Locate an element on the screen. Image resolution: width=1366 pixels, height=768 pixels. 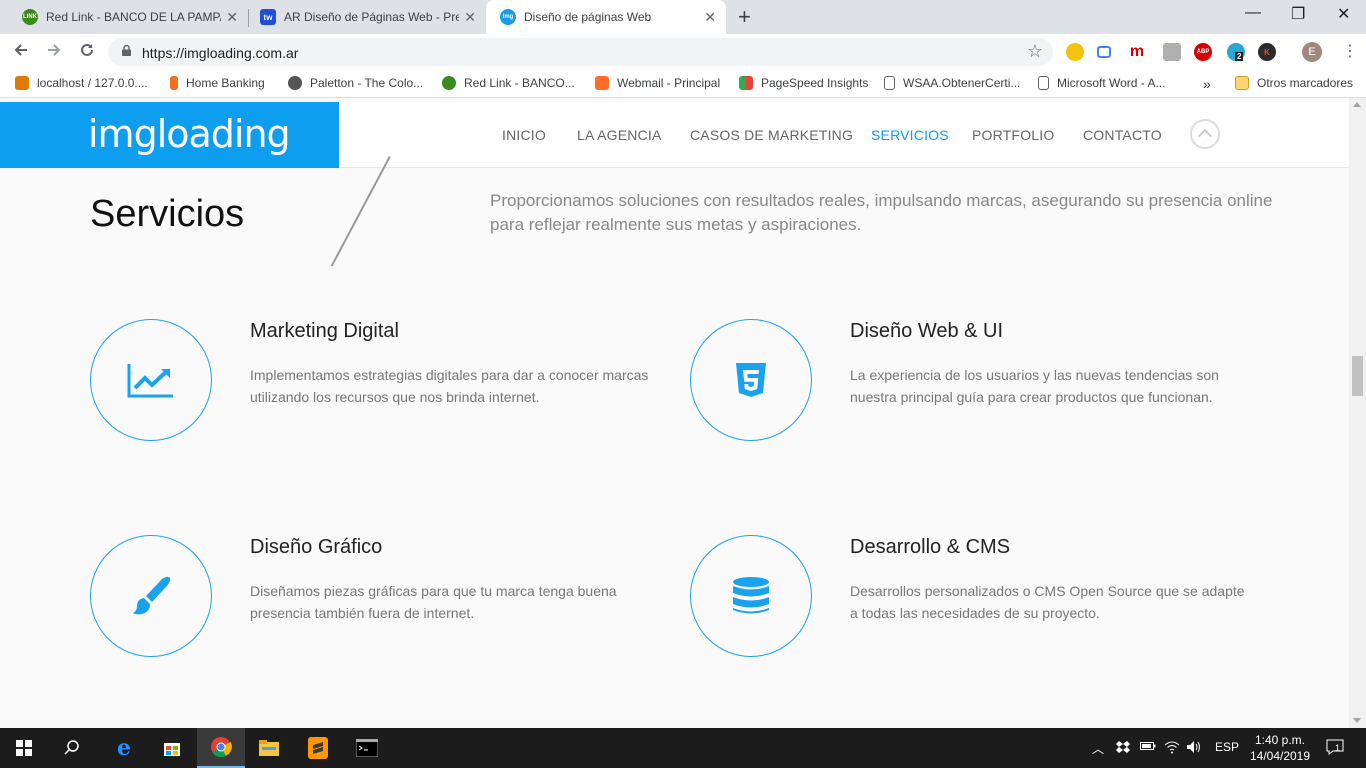
extension-k-icon: K is located at coordinates (1267, 52).